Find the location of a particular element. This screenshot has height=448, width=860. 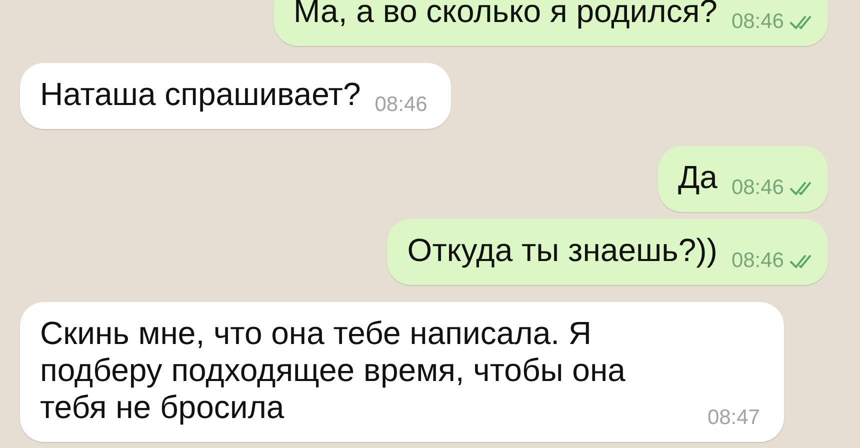

message-text: Ма, а во сколько я родился? is located at coordinates (506, 15).